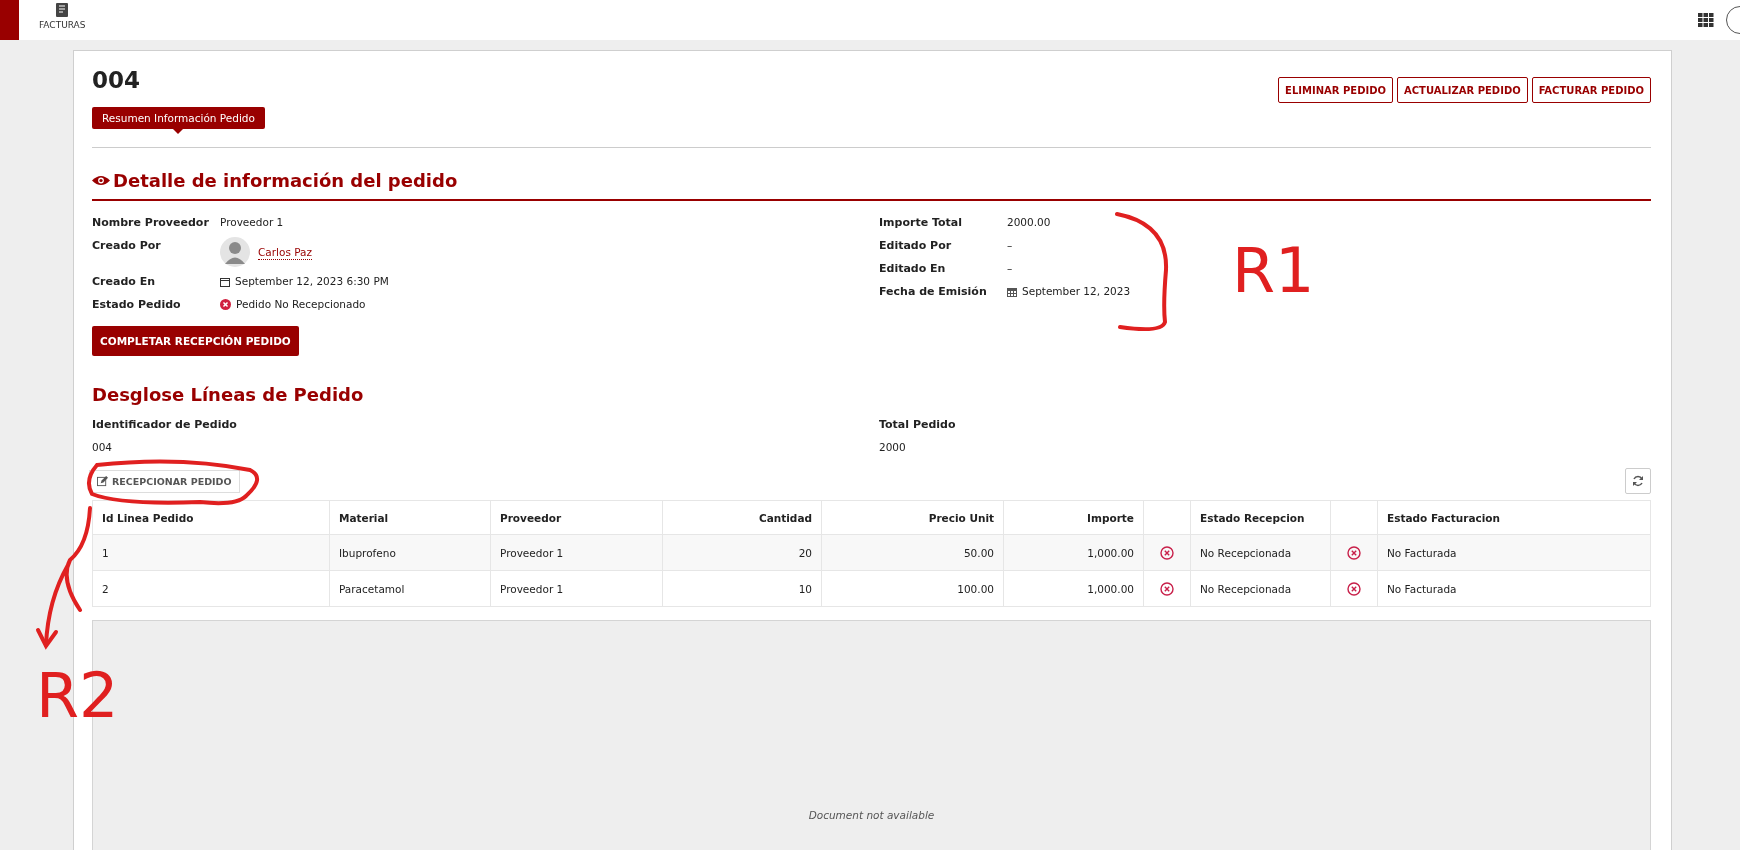 The image size is (1740, 850). Describe the element at coordinates (137, 305) in the screenshot. I see `field-label: Estado Pedido` at that location.